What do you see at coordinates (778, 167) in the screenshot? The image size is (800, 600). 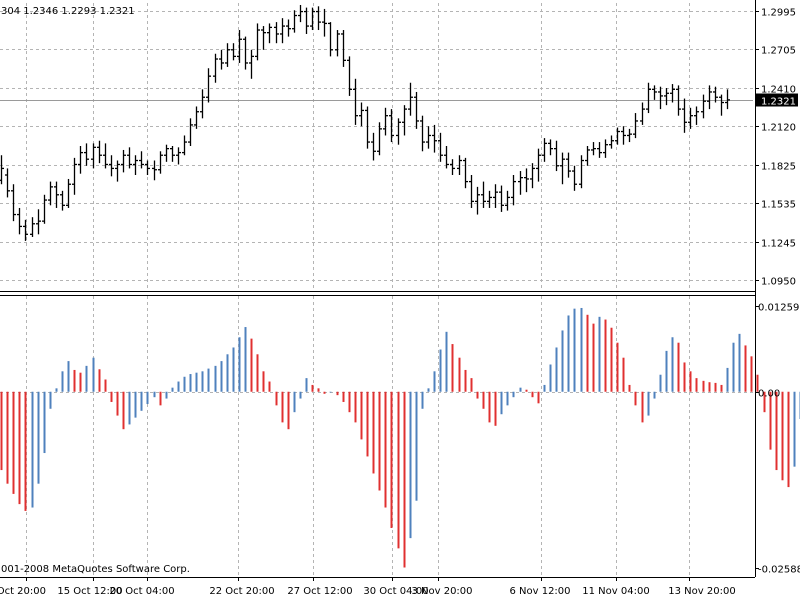 I see `price-axis-label: 1.1825` at bounding box center [778, 167].